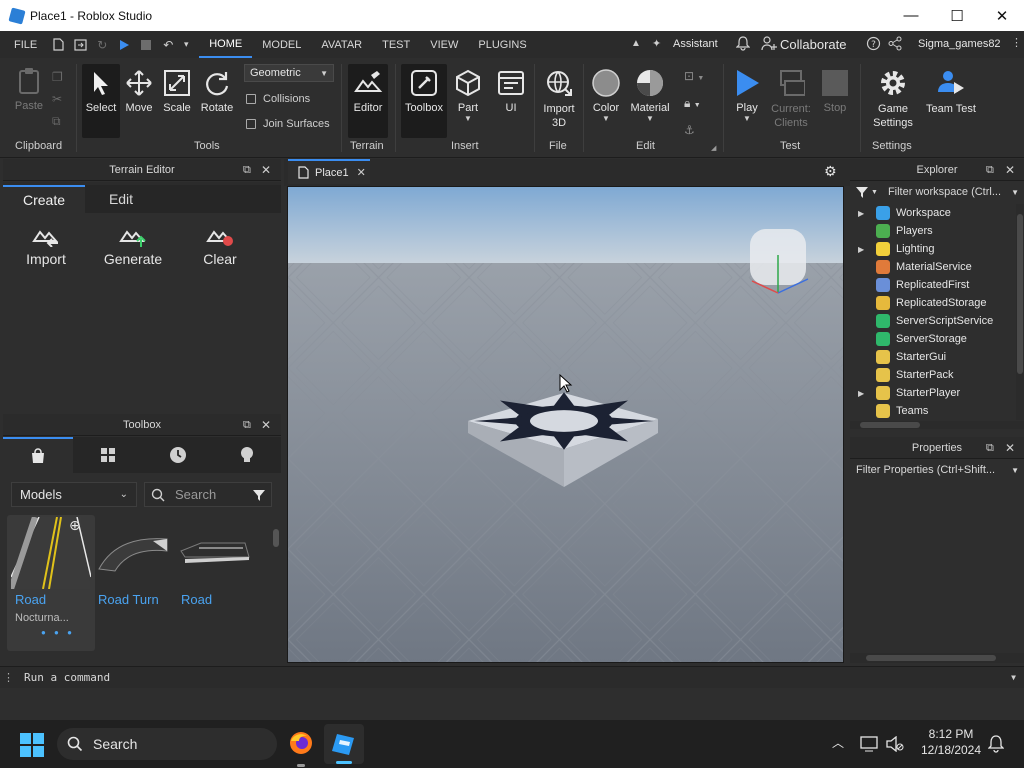 The width and height of the screenshot is (1024, 768). What do you see at coordinates (46, 244) in the screenshot?
I see `terrain-import-button: Import` at bounding box center [46, 244].